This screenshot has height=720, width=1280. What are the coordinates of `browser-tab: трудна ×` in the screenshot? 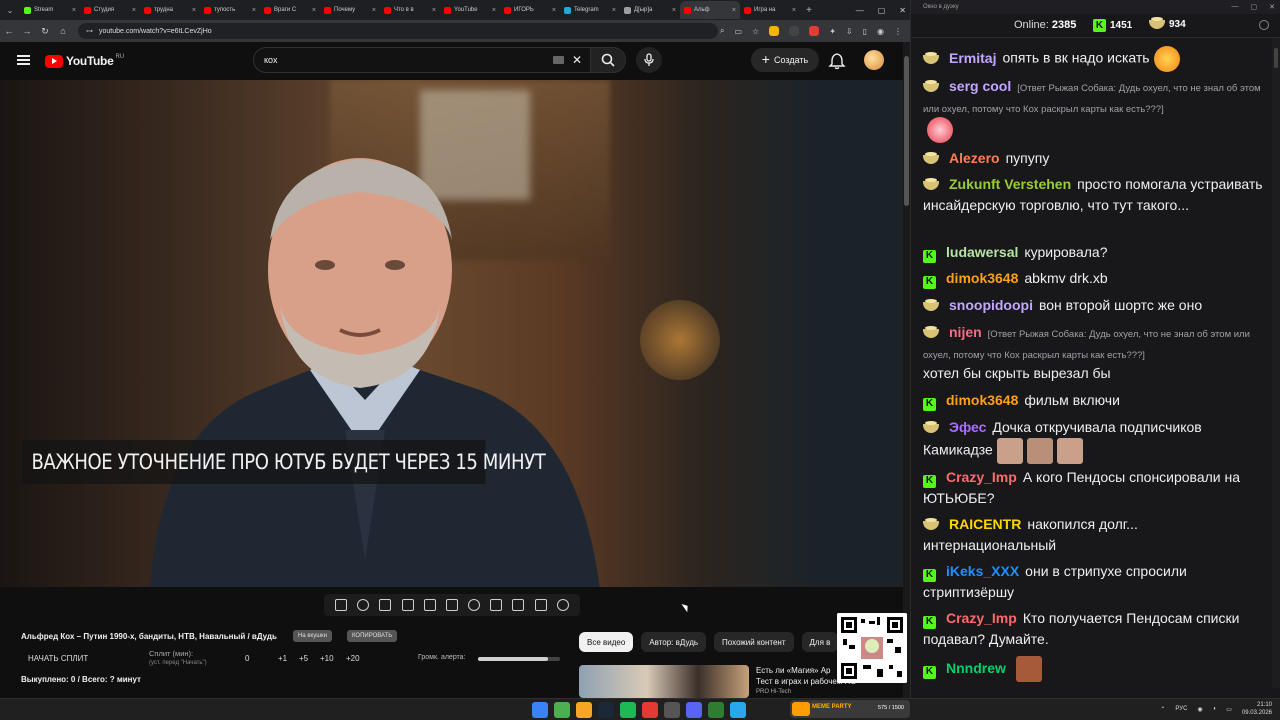 It's located at (170, 10).